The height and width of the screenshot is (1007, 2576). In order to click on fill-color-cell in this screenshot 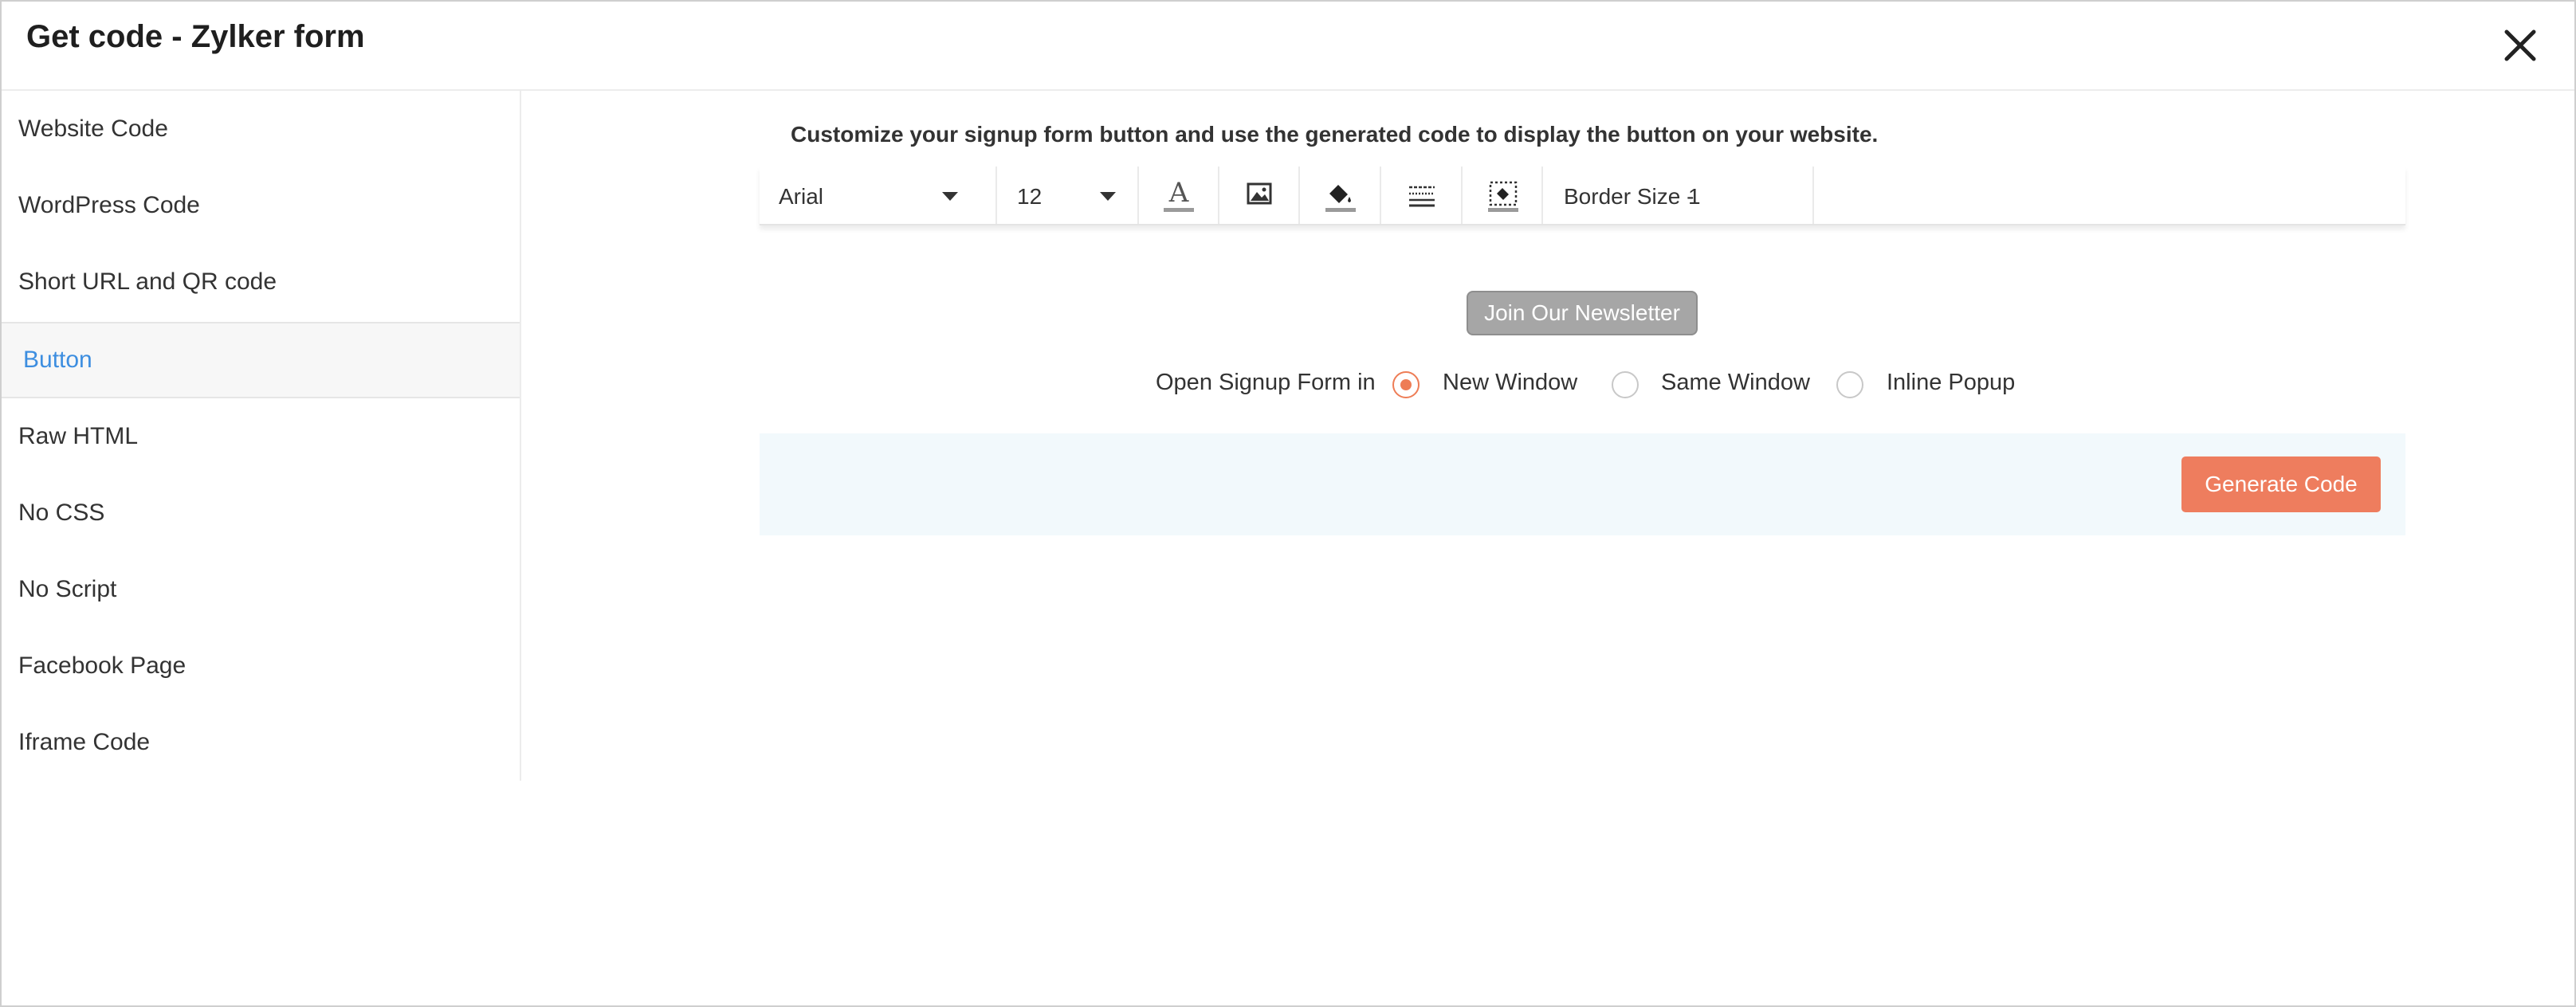, I will do `click(1340, 195)`.